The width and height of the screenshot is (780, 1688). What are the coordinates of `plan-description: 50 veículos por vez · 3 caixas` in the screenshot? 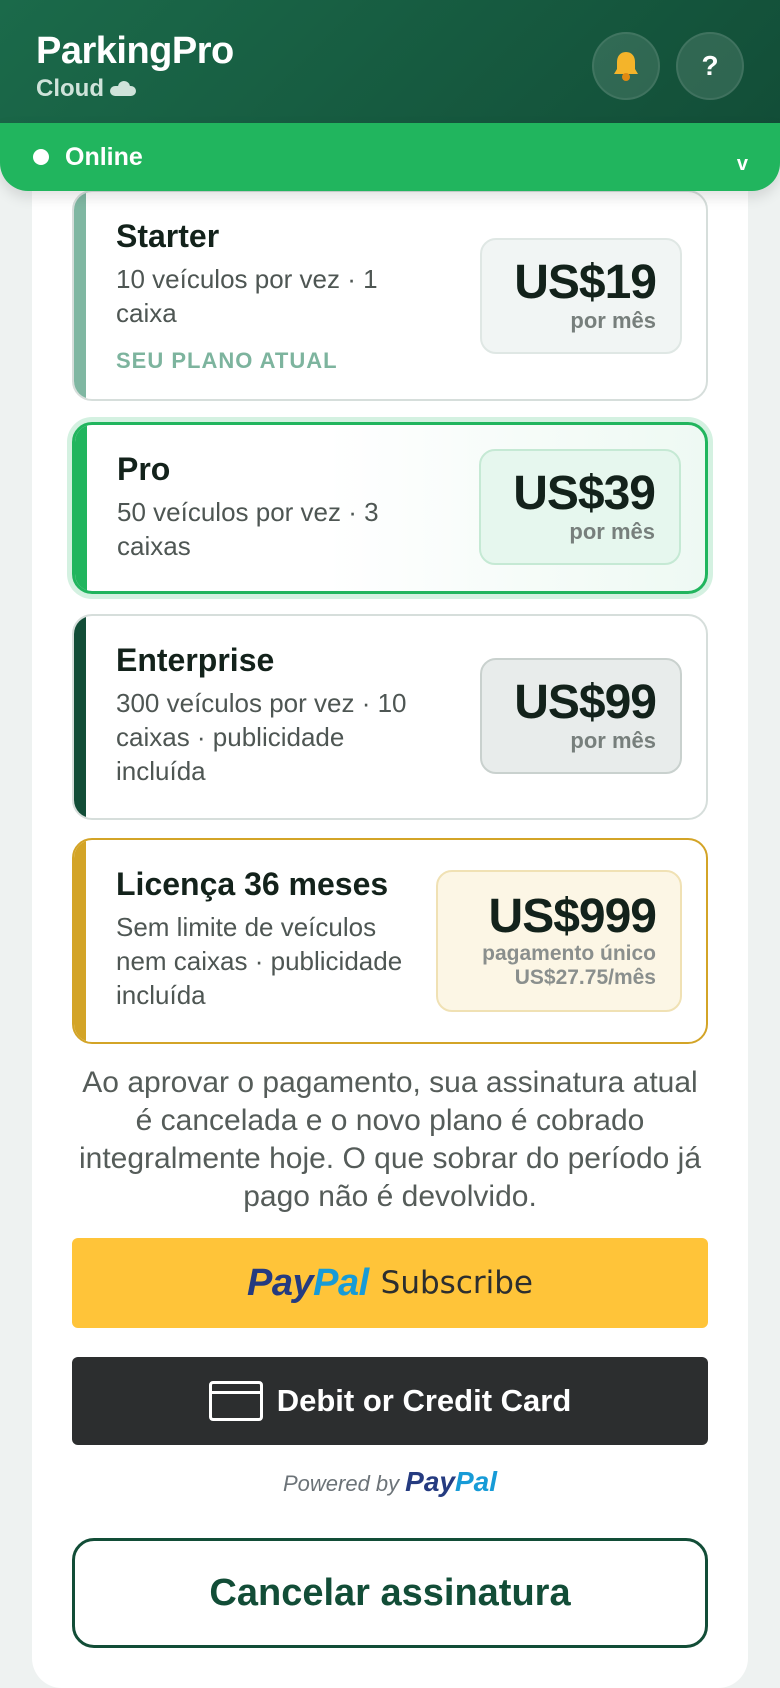 It's located at (248, 529).